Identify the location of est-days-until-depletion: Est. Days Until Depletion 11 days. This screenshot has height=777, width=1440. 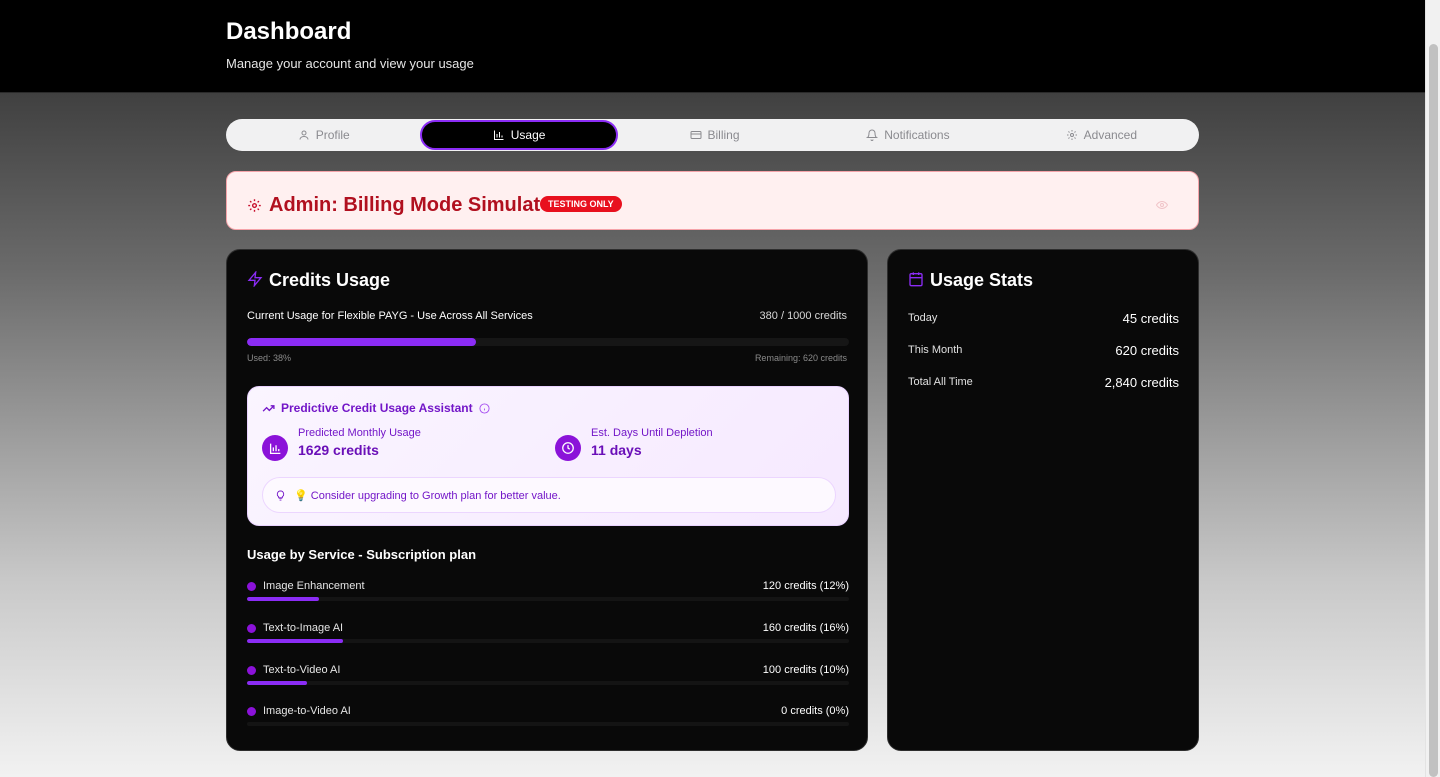
(634, 444).